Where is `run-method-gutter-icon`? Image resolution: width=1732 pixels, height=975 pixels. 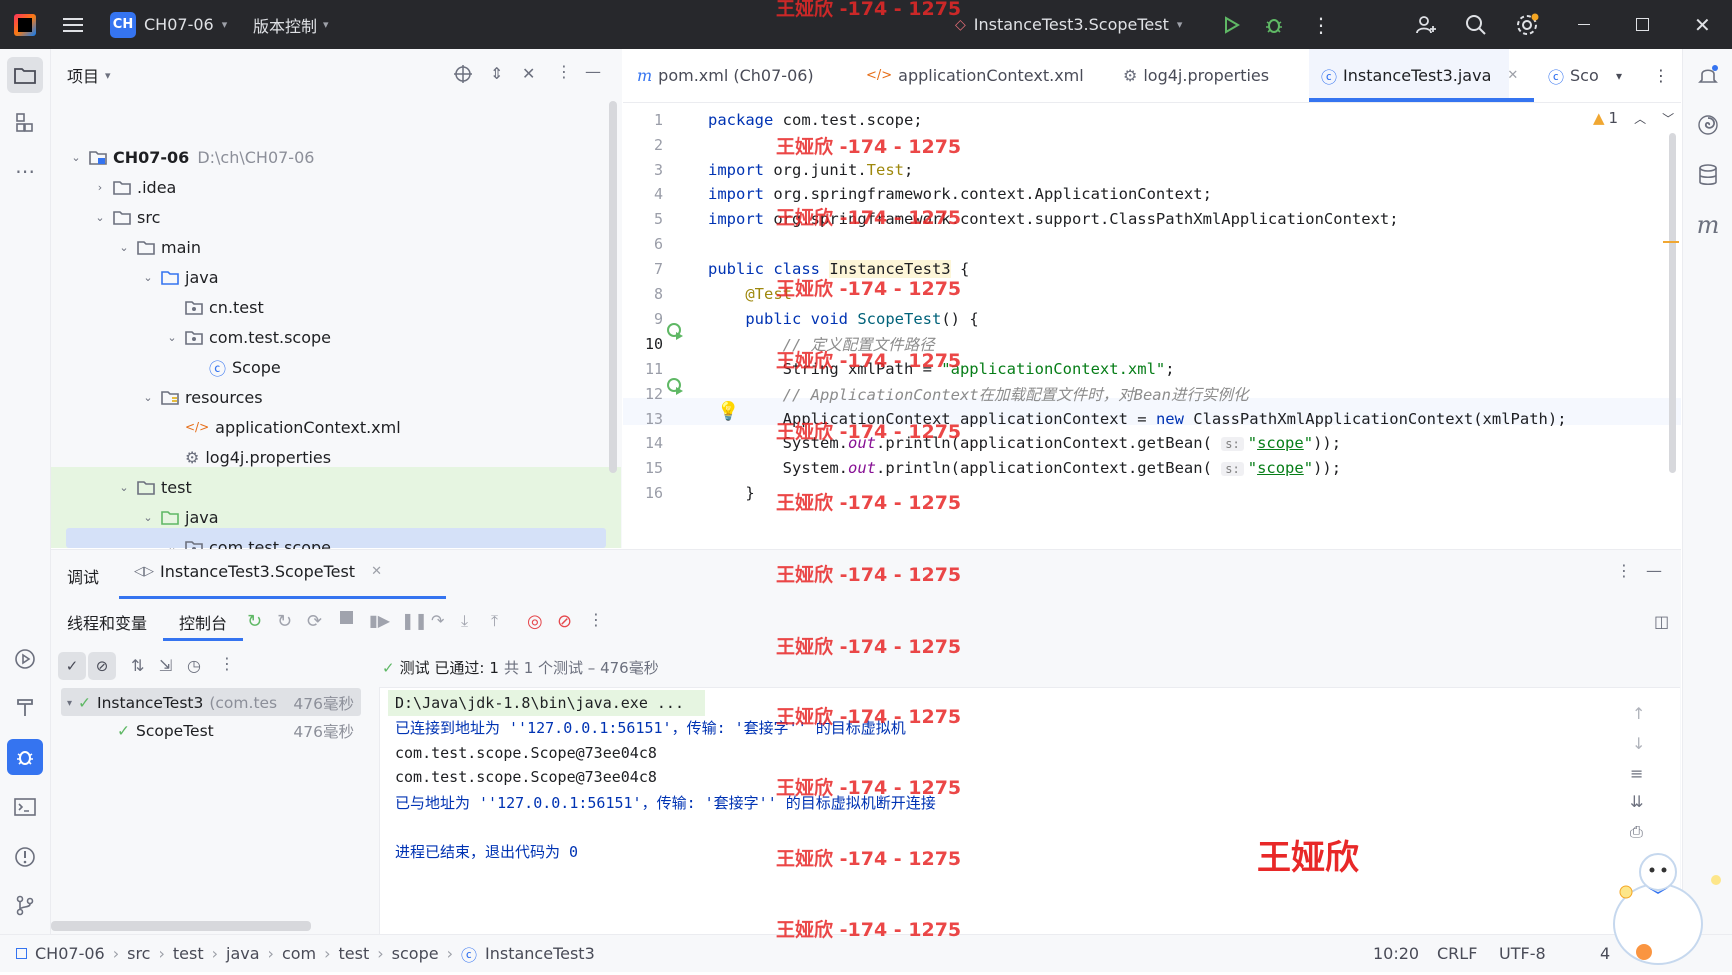
run-method-gutter-icon is located at coordinates (675, 388).